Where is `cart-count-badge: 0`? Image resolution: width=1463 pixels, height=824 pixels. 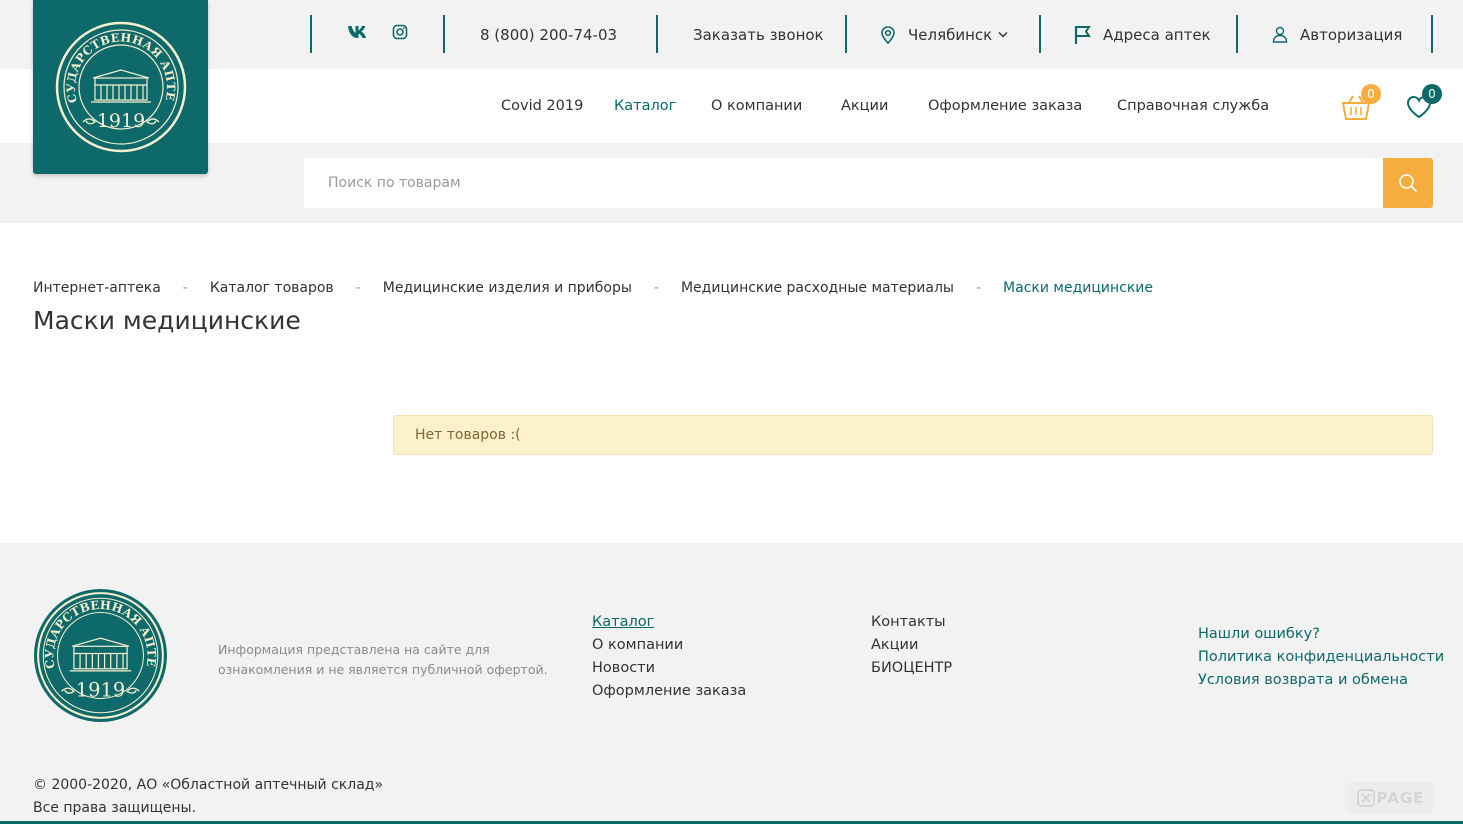
cart-count-badge: 0 is located at coordinates (1371, 94).